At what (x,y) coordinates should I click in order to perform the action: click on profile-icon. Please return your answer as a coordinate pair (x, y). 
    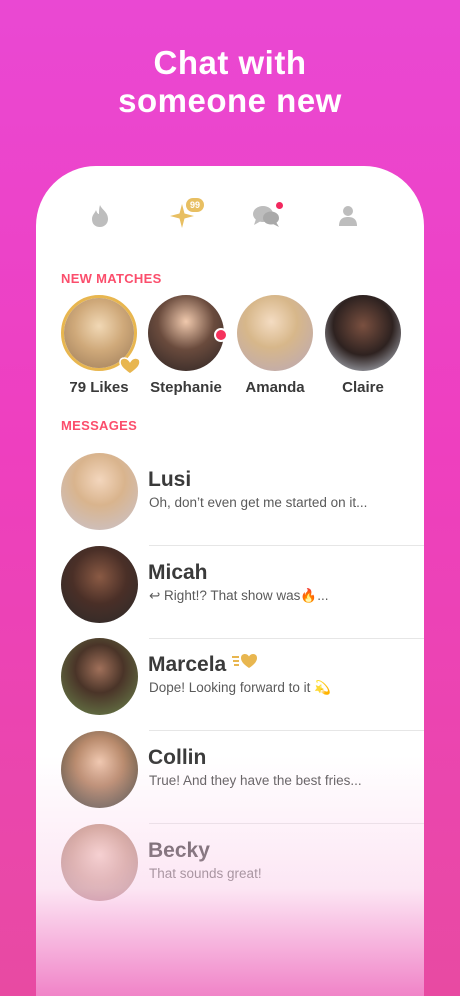
    Looking at the image, I should click on (348, 216).